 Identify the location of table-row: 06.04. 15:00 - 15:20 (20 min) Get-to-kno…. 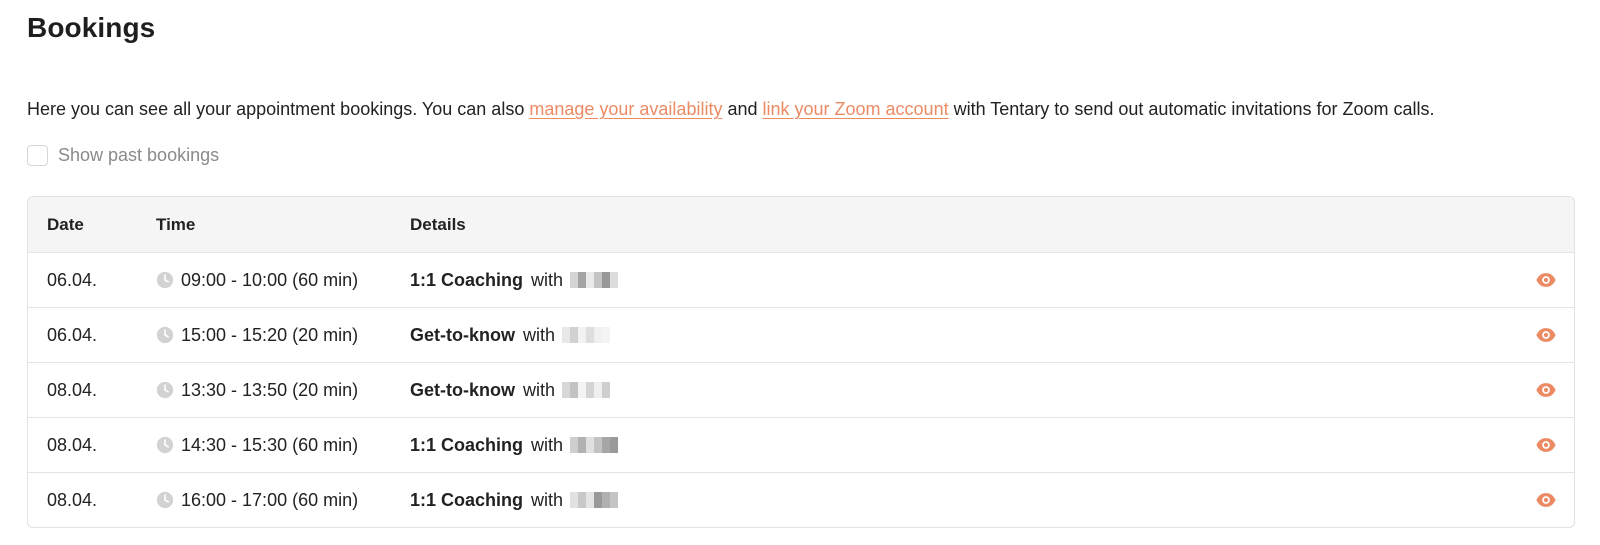
(801, 334).